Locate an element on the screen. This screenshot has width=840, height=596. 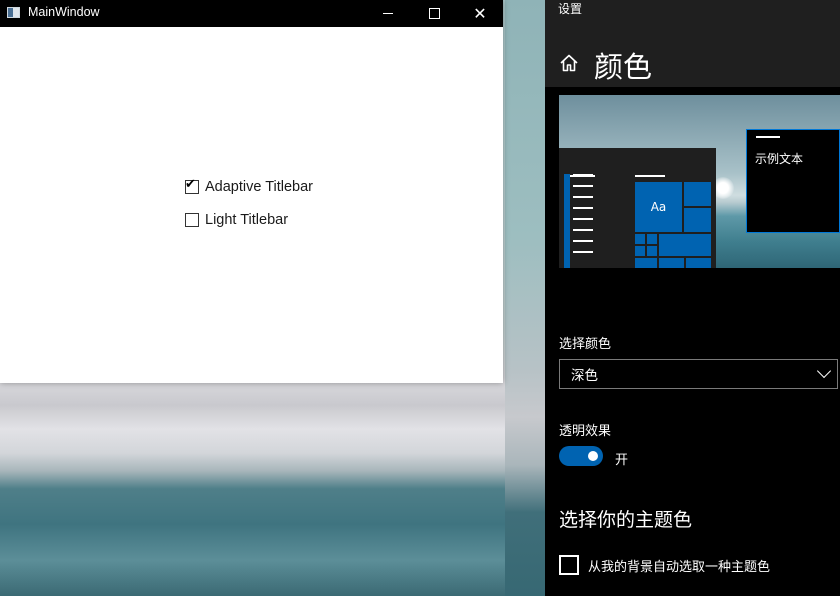
window-title: MainWindow is located at coordinates (64, 12).